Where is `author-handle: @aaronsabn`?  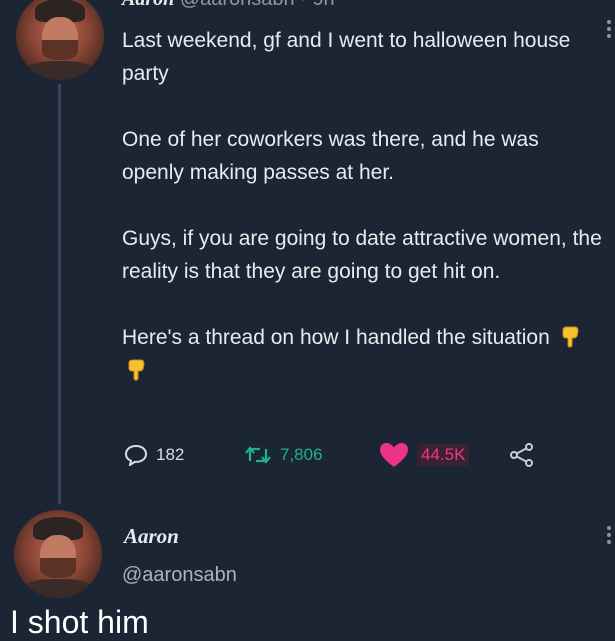 author-handle: @aaronsabn is located at coordinates (237, 5).